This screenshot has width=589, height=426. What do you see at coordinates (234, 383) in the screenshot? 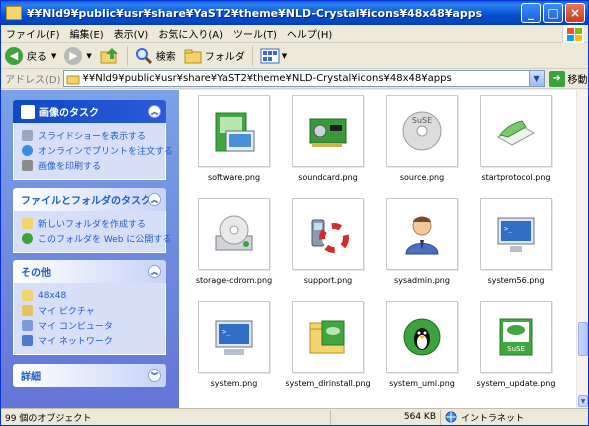
I see `file-name: system.png` at bounding box center [234, 383].